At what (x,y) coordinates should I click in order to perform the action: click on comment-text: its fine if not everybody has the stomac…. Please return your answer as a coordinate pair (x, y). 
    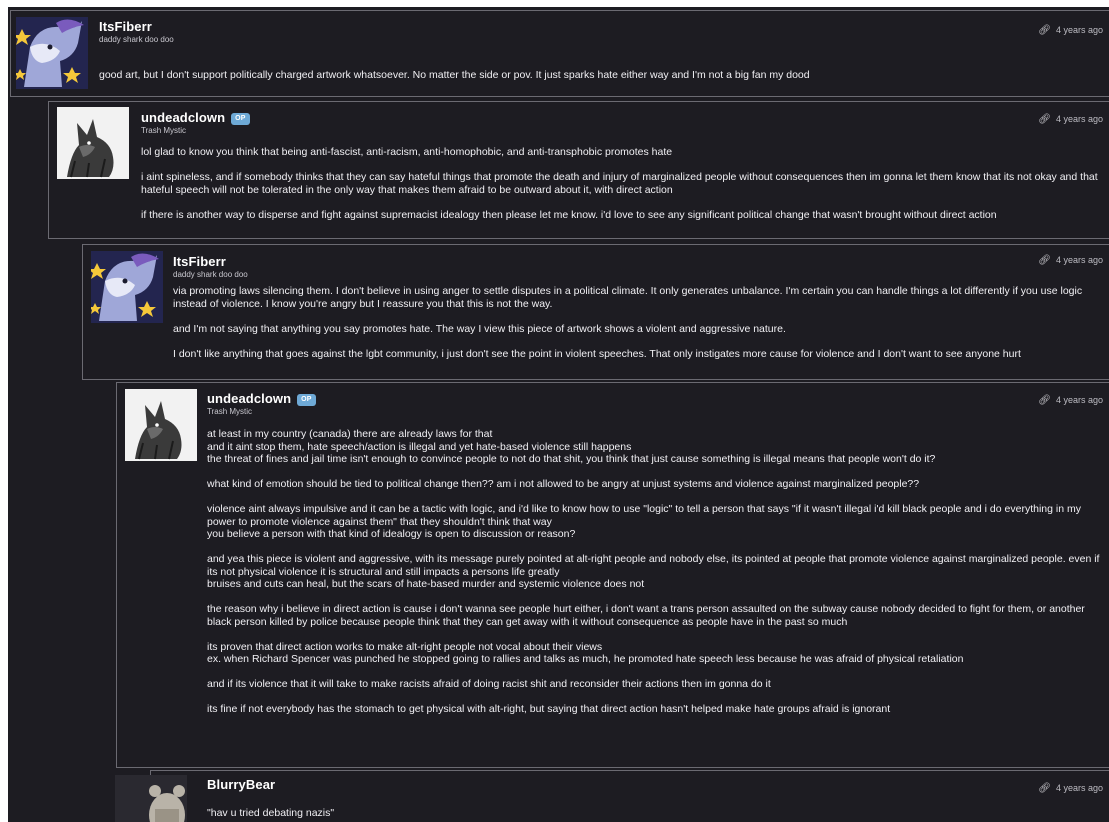
    Looking at the image, I should click on (549, 709).